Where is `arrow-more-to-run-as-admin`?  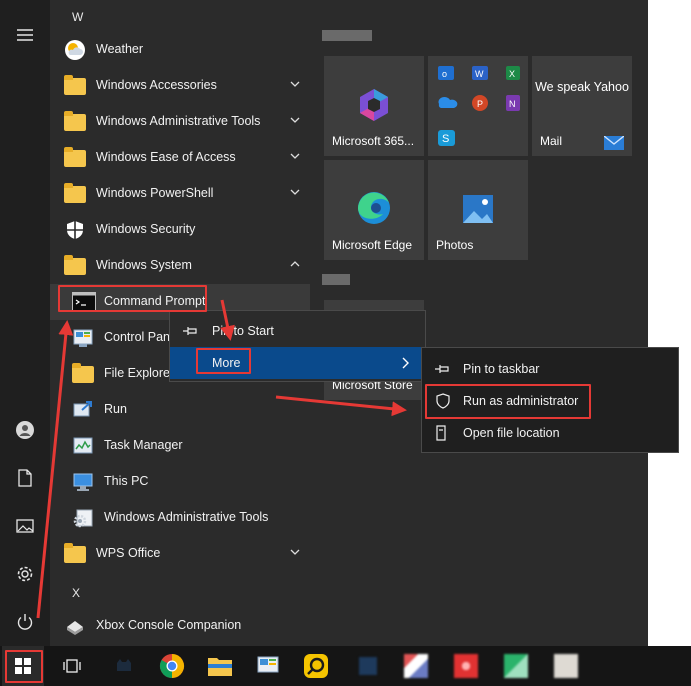
arrow-more-to-run-as-admin is located at coordinates (341, 406).